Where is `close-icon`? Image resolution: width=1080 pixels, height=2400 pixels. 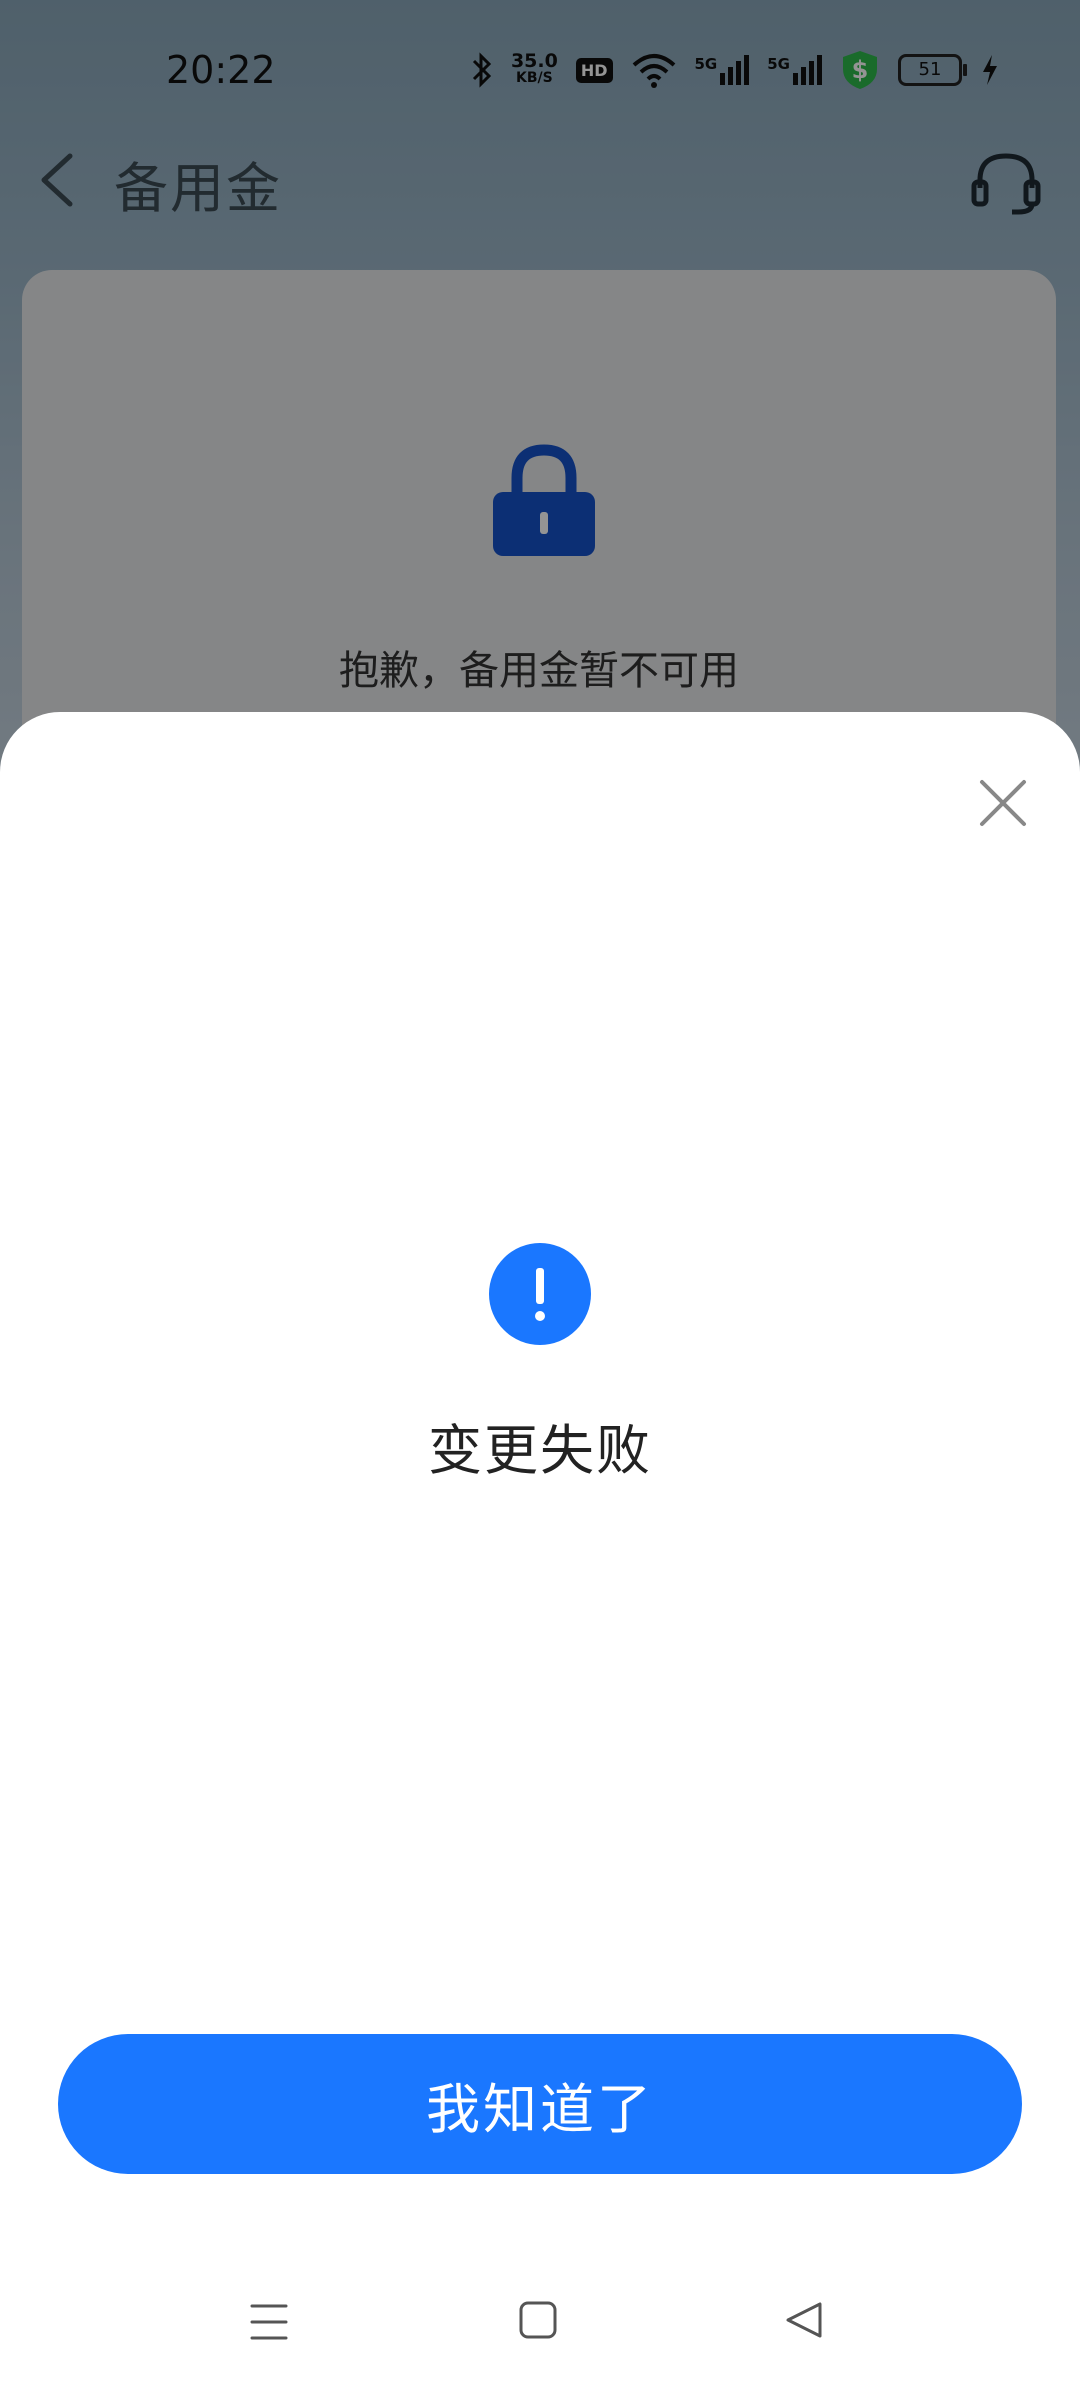
close-icon is located at coordinates (1003, 803).